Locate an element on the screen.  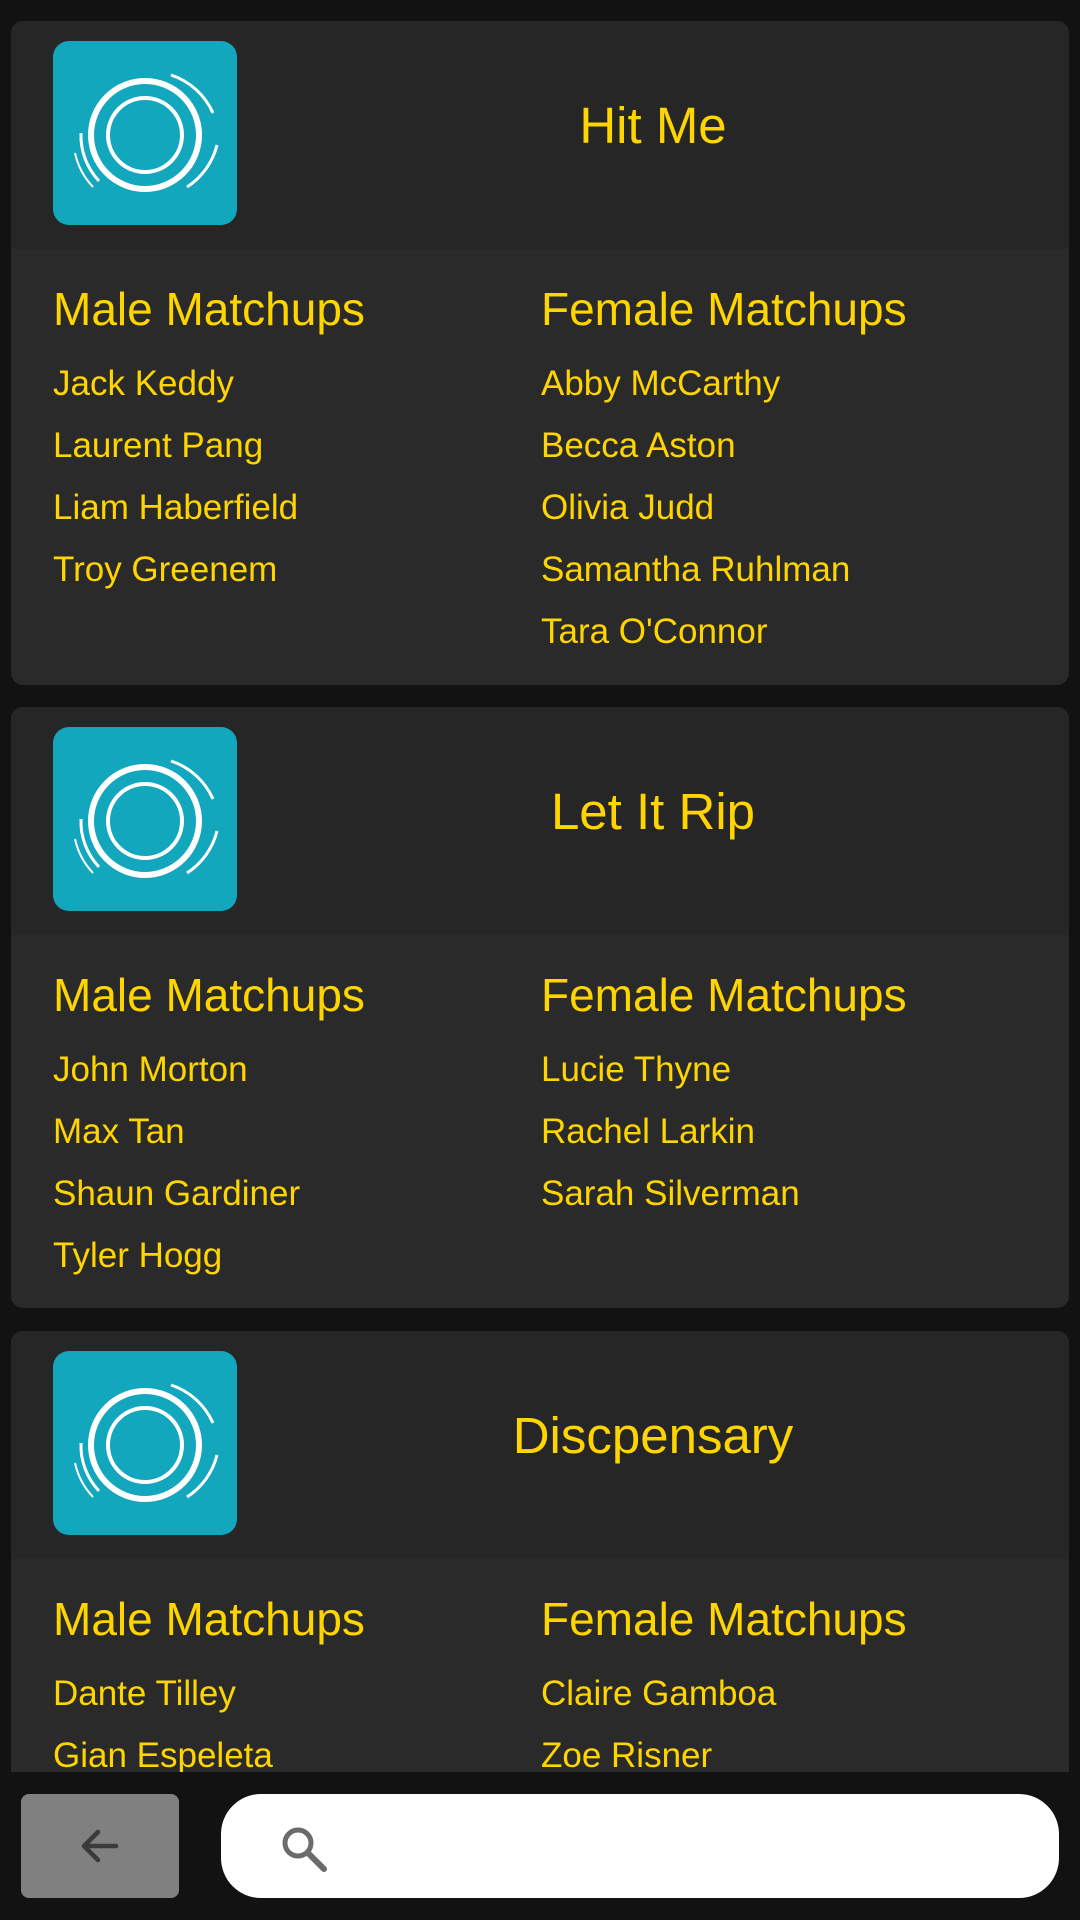
back-button is located at coordinates (100, 1846).